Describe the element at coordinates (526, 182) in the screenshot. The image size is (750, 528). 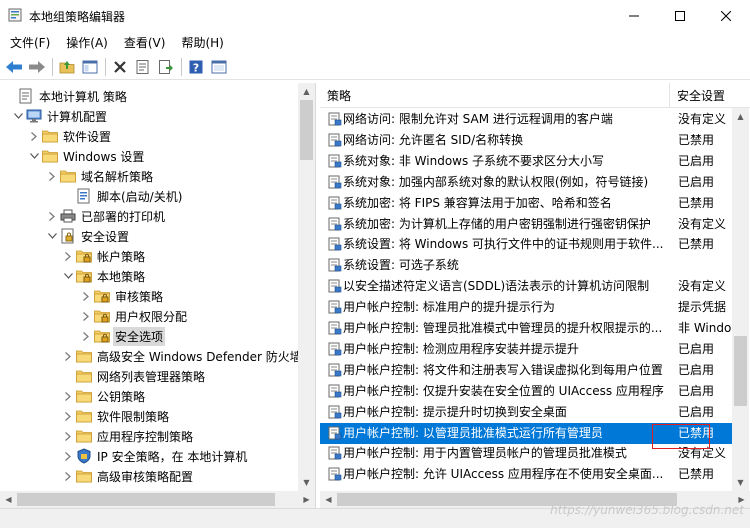
I see `policy-row: 系统对象: 加强内部系统对象的默认权限(例如，符号链接) 已启用` at that location.